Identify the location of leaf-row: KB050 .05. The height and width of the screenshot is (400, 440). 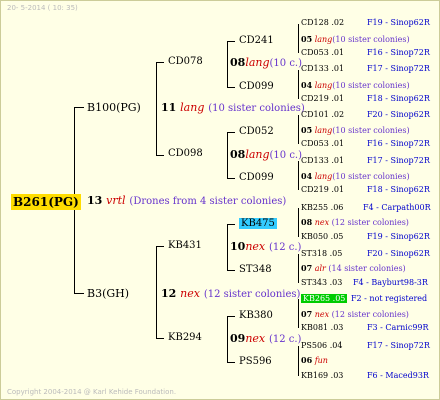
(322, 237).